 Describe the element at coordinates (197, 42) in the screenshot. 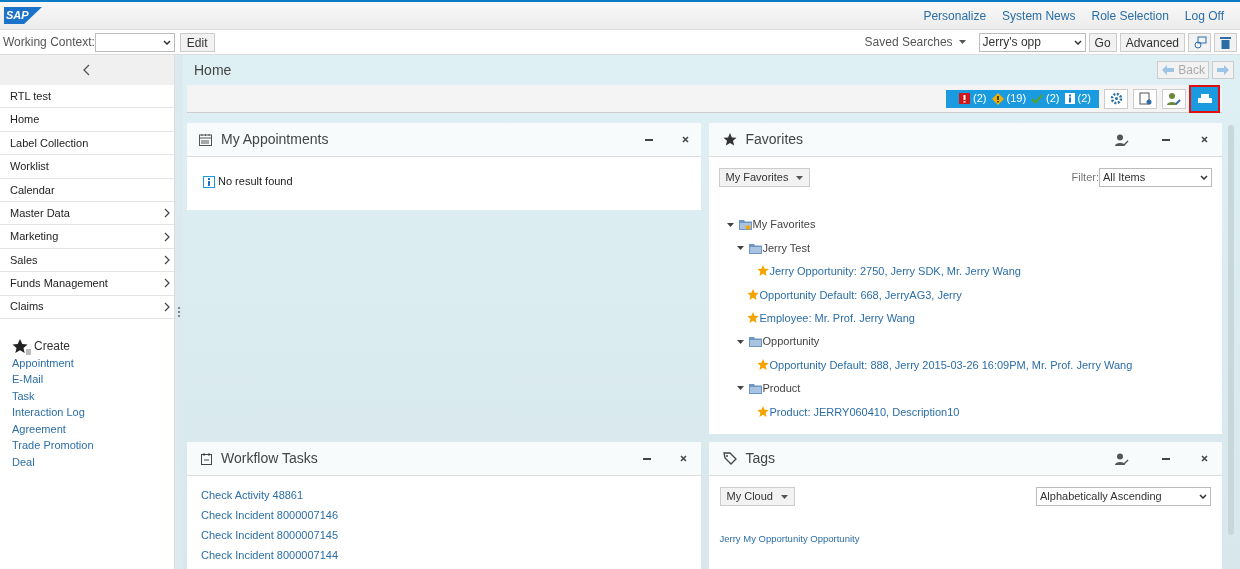

I see `edit-button: Edit` at that location.